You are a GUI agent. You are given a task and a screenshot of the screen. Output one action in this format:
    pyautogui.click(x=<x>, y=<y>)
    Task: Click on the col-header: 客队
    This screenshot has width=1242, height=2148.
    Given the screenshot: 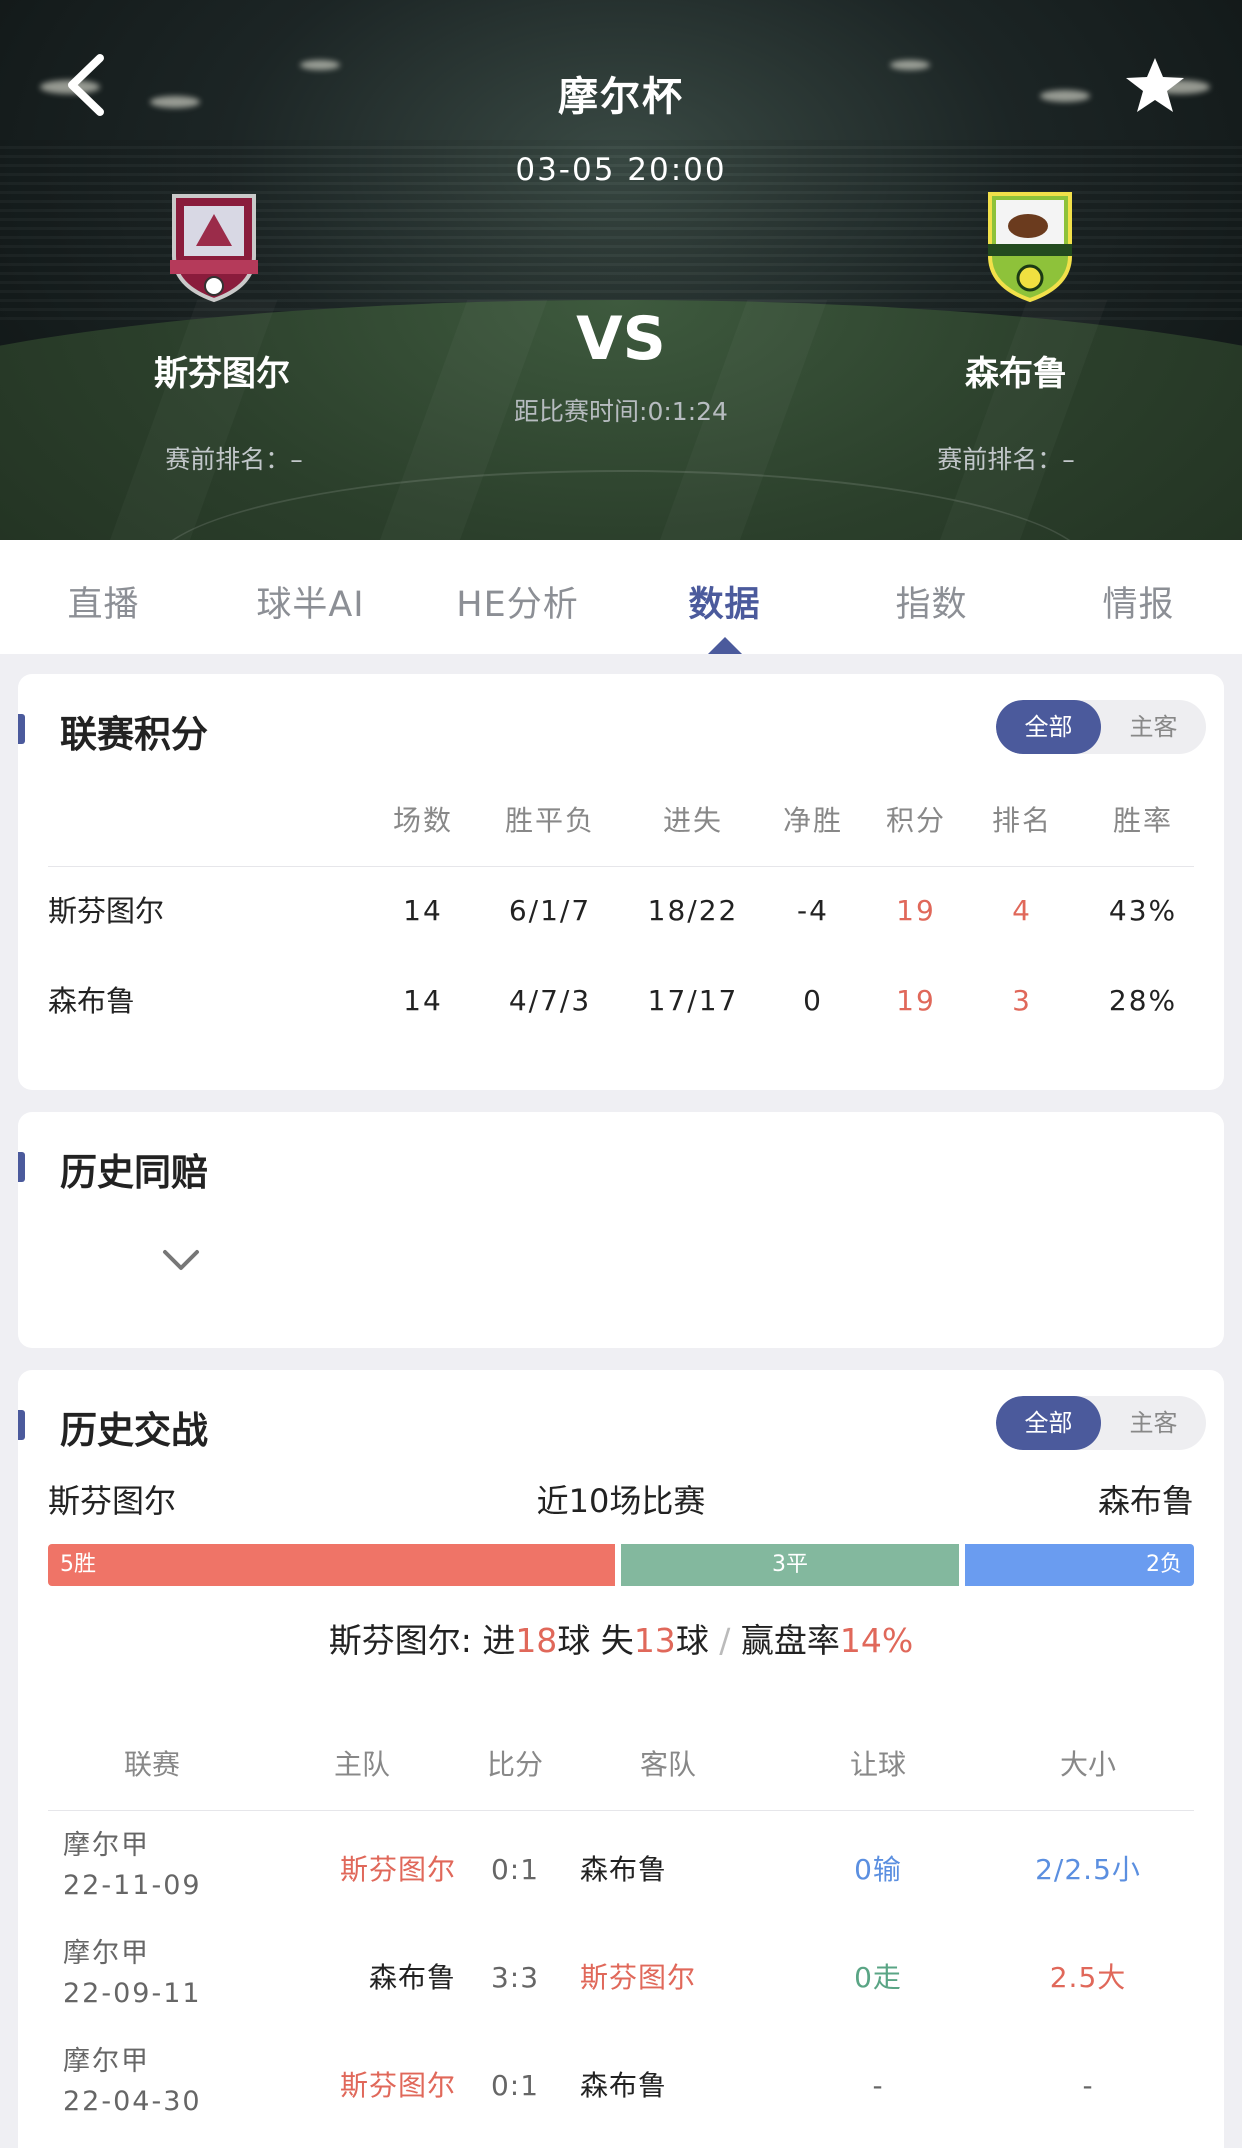 What is the action you would take?
    pyautogui.click(x=668, y=1764)
    